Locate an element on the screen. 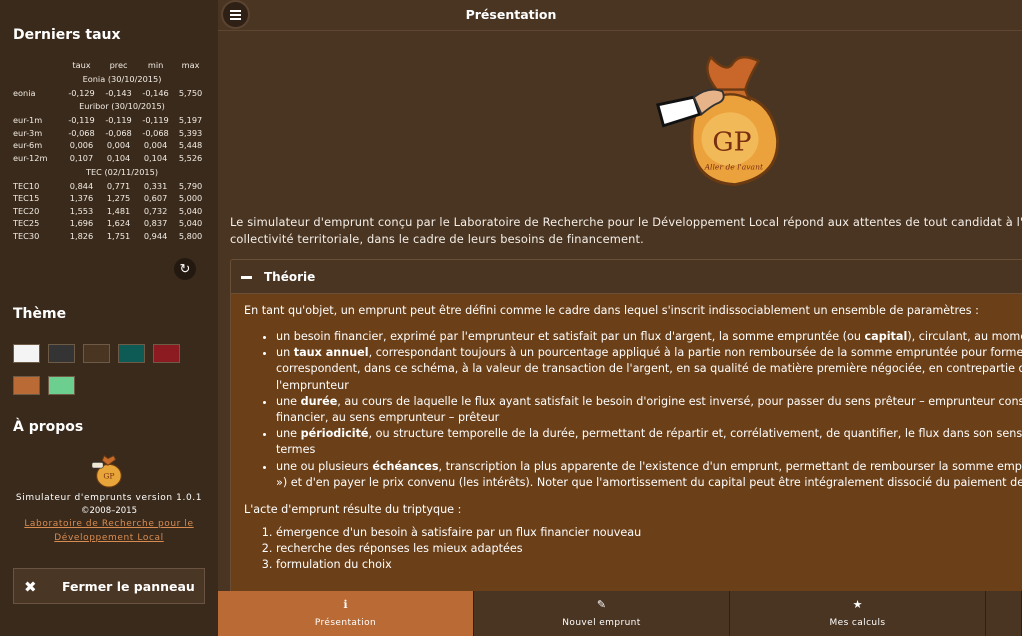 The height and width of the screenshot is (636, 1022). rate-row: TEC10 0,844 0,771 0,331 5,790 is located at coordinates (110, 186).